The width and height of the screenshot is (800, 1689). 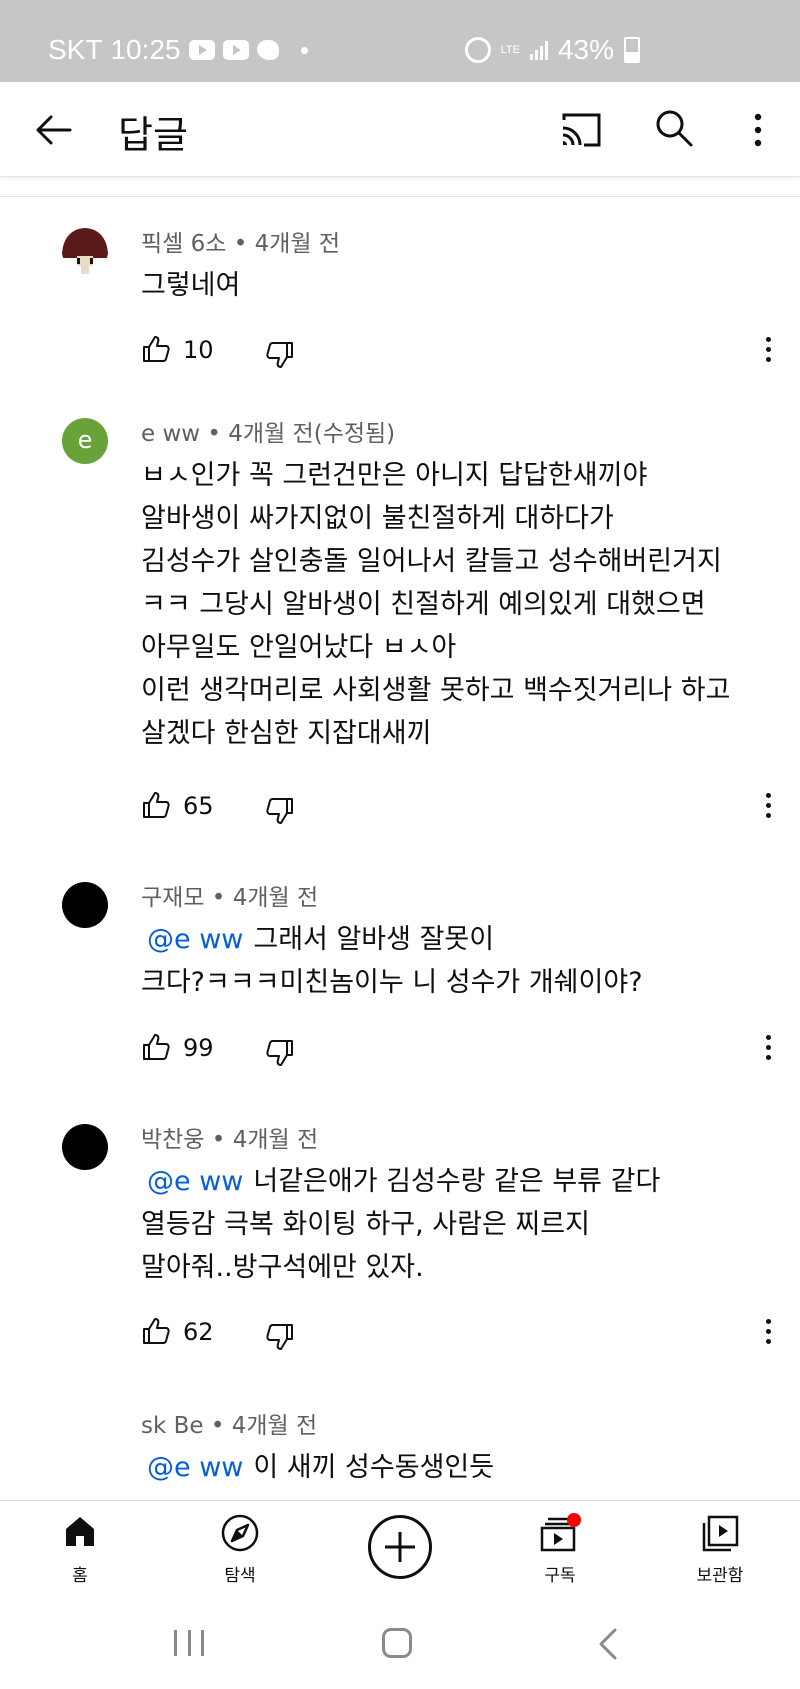 I want to click on status-left: SKT 10:25, so click(x=178, y=50).